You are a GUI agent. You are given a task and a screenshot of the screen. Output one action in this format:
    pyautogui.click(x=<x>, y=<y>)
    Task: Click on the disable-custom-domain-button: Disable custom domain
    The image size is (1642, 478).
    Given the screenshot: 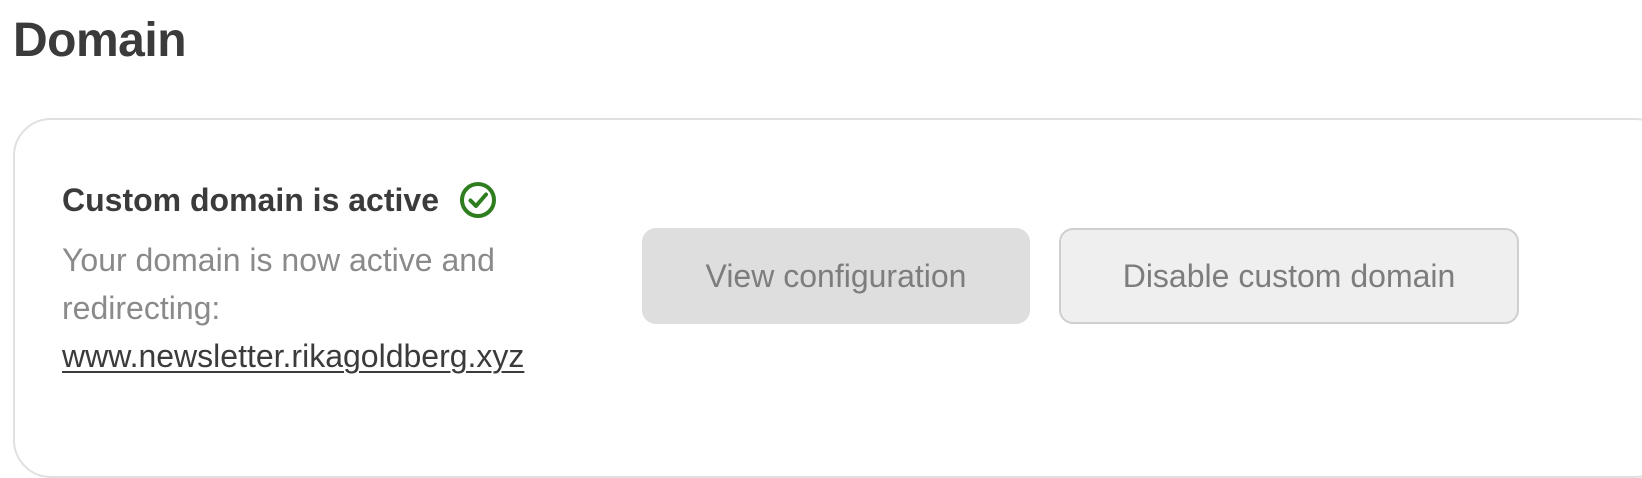 What is the action you would take?
    pyautogui.click(x=1289, y=276)
    